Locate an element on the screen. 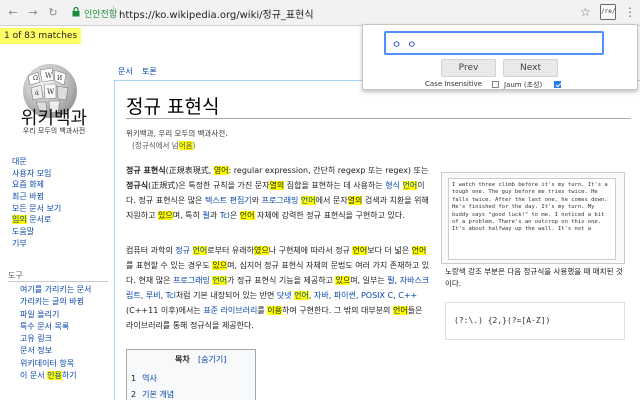 This screenshot has width=640, height=400. regex-find-popup: Prev Next Case Insensitive Jaum (초성) is located at coordinates (500, 57).